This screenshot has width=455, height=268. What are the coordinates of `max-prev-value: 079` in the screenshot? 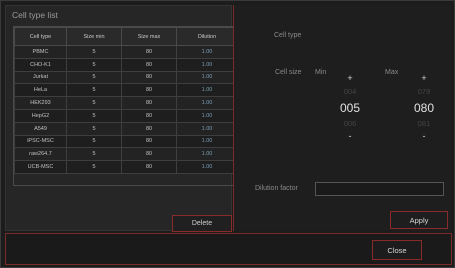 It's located at (424, 91).